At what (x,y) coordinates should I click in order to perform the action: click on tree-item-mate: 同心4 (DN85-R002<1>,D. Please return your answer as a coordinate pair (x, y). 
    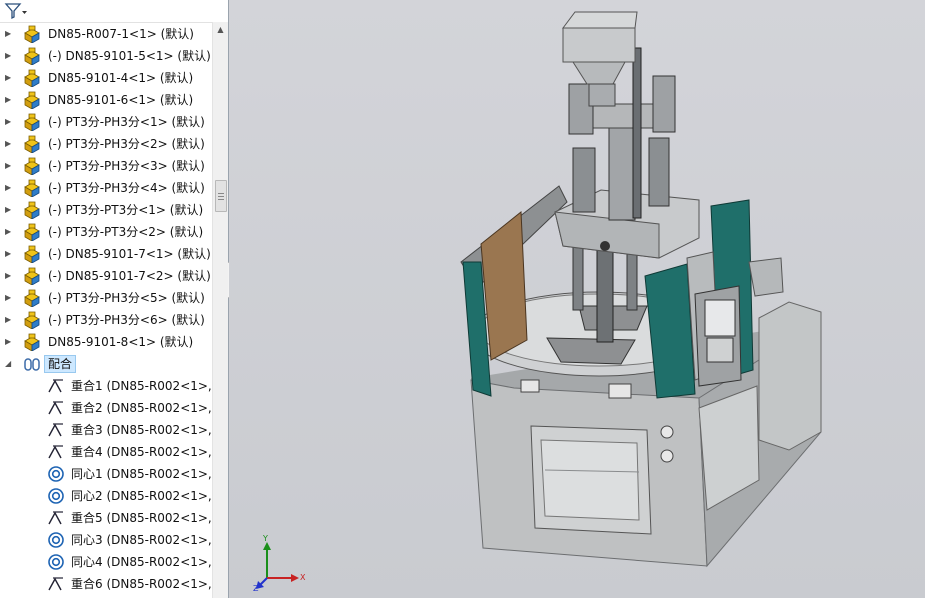
    Looking at the image, I should click on (106, 562).